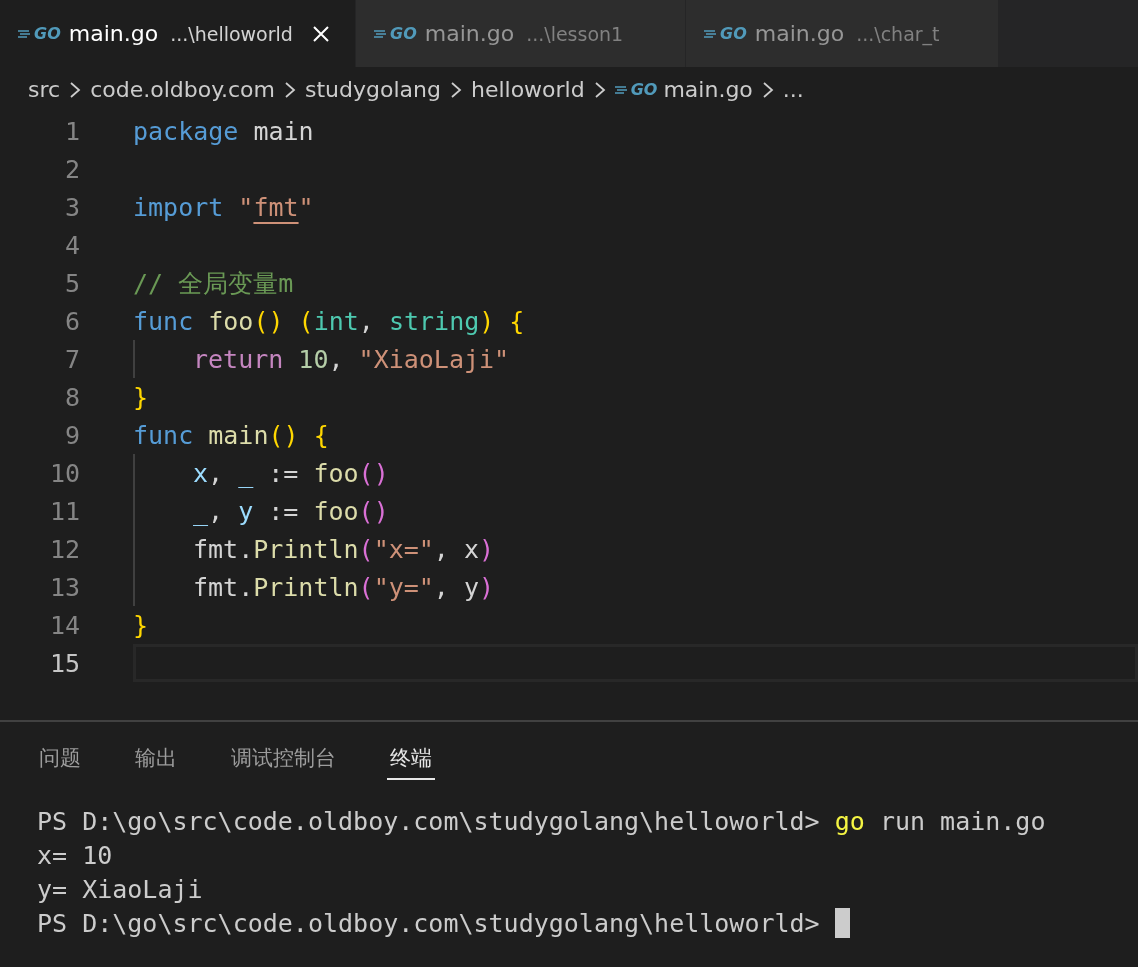 The width and height of the screenshot is (1138, 967). I want to click on panel-tab: 调试控制台, so click(283, 762).